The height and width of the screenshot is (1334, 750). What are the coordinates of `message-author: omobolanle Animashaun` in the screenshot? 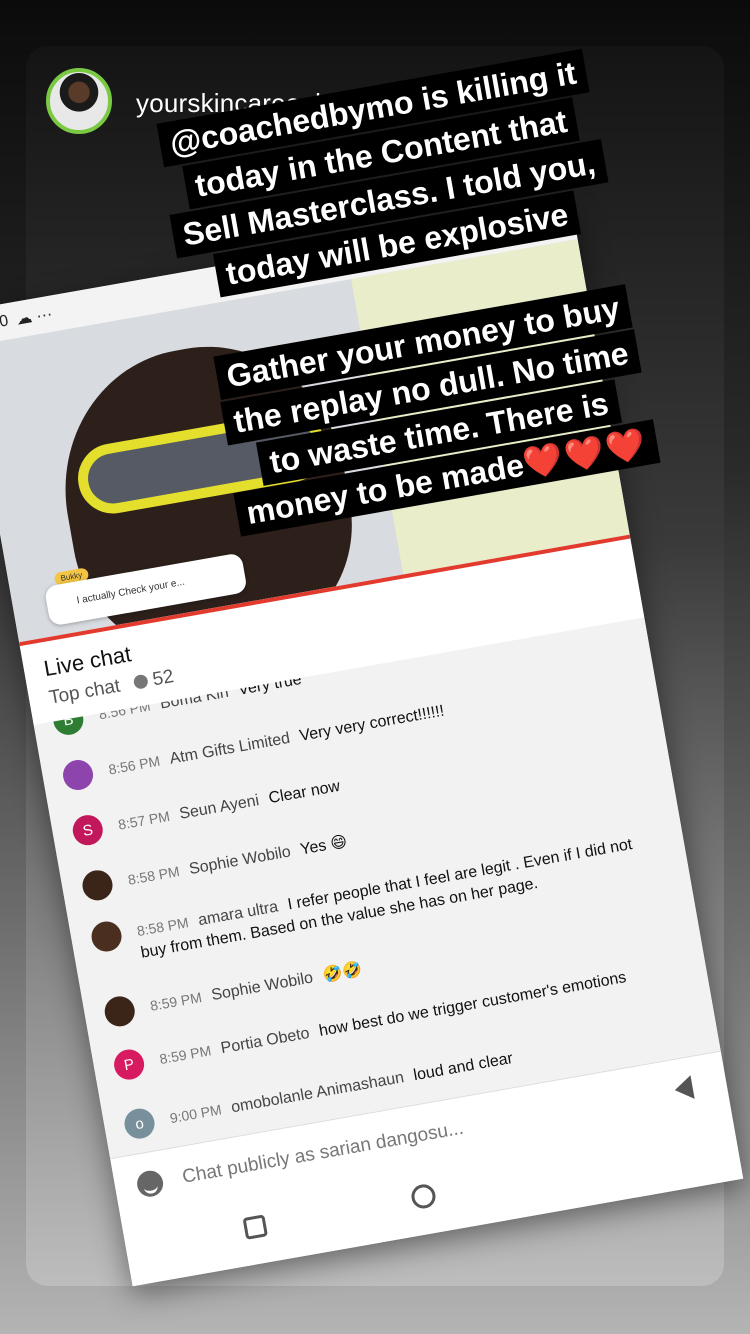 It's located at (318, 1092).